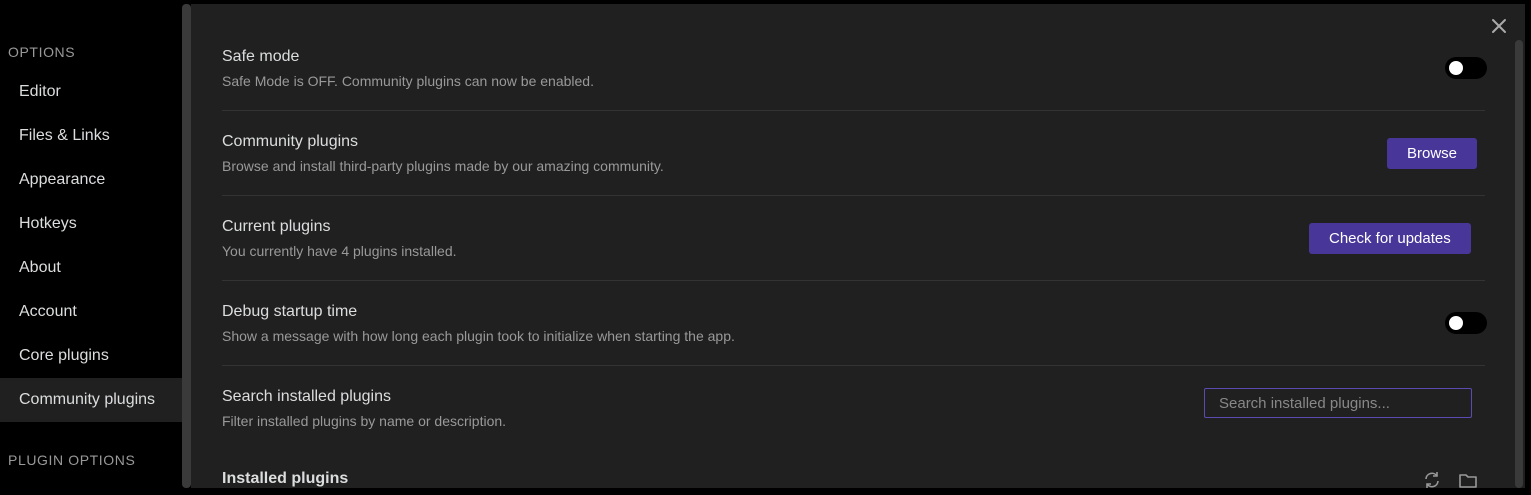 The width and height of the screenshot is (1531, 495). What do you see at coordinates (1390, 238) in the screenshot?
I see `check-for-updates-button: Check for updates` at bounding box center [1390, 238].